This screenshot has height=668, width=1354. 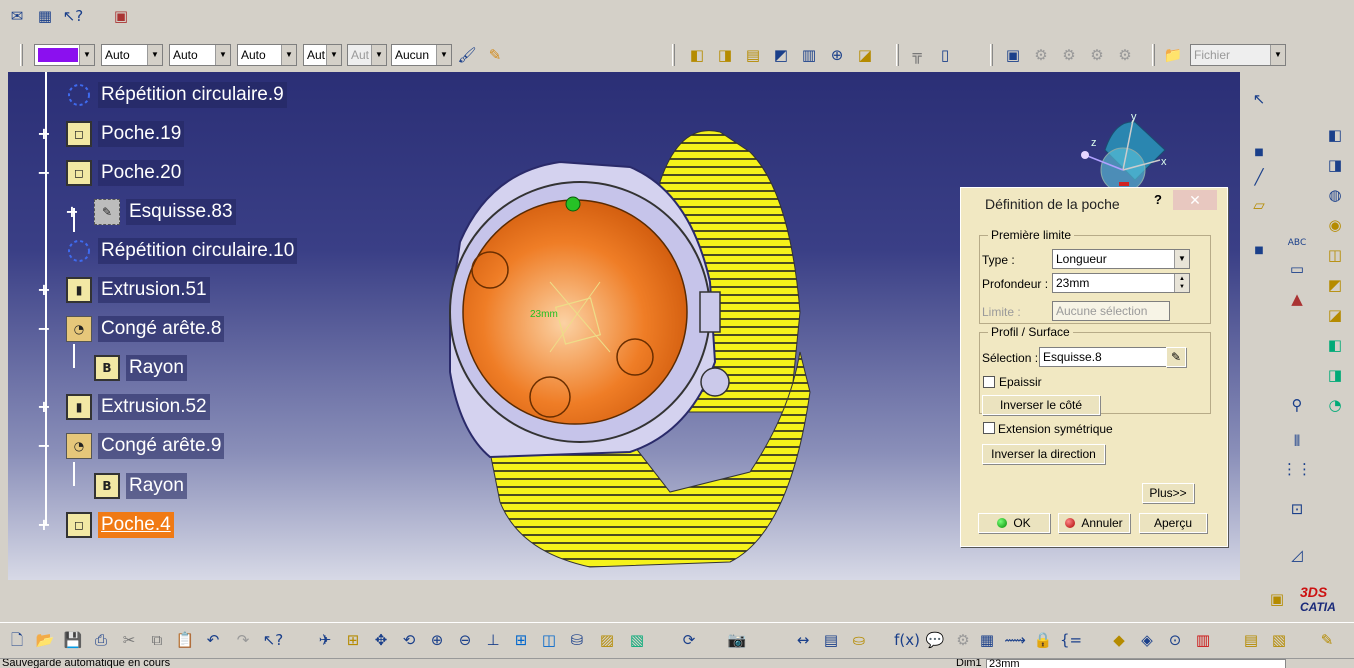 What do you see at coordinates (1125, 55) in the screenshot?
I see `knowledge-icon-4: ⚙` at bounding box center [1125, 55].